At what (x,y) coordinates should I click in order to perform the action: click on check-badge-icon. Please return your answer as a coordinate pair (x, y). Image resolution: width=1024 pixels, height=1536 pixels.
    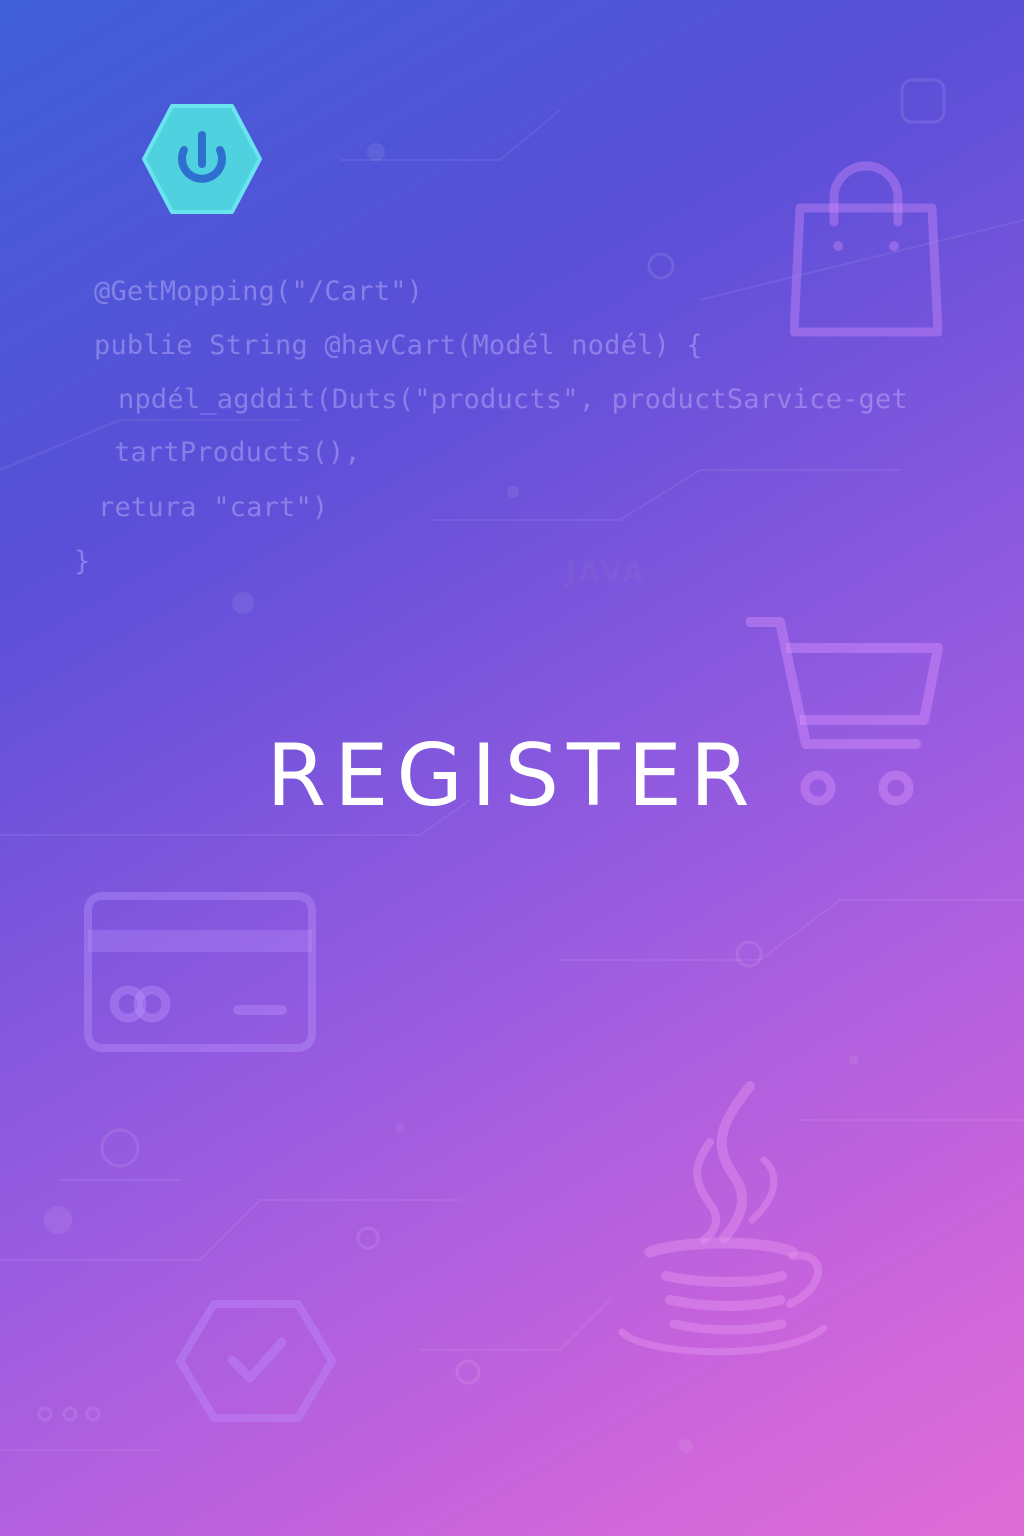
    Looking at the image, I should click on (256, 1361).